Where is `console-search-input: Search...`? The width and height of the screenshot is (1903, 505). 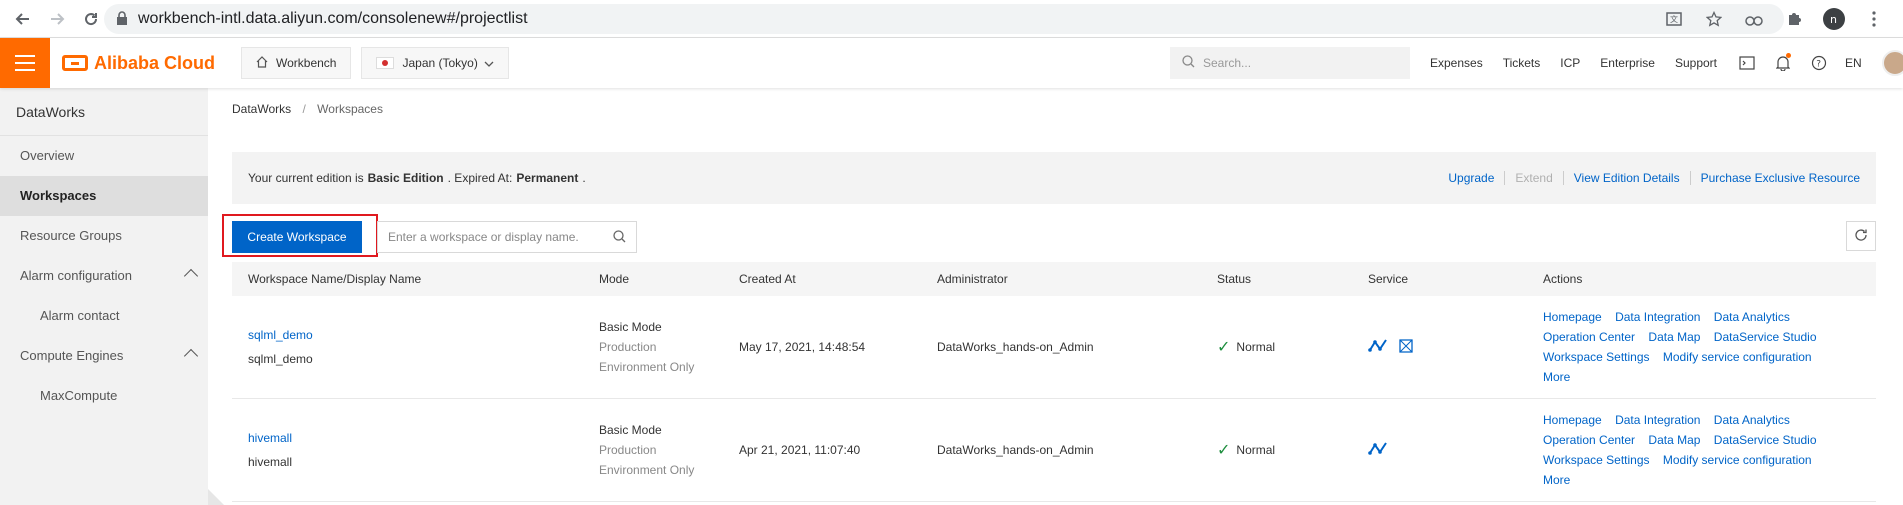 console-search-input: Search... is located at coordinates (1290, 63).